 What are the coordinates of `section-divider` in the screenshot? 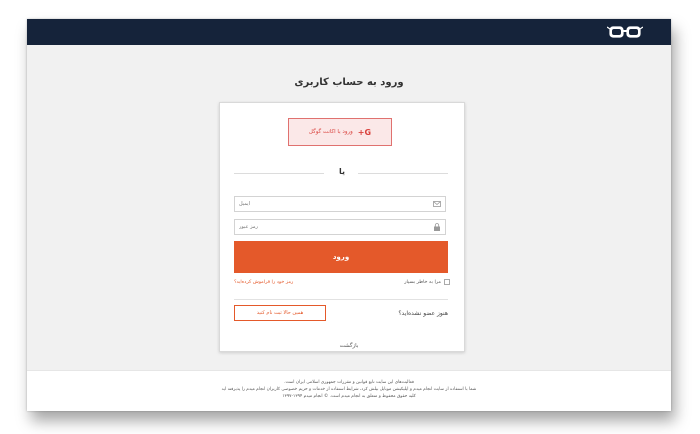 It's located at (341, 299).